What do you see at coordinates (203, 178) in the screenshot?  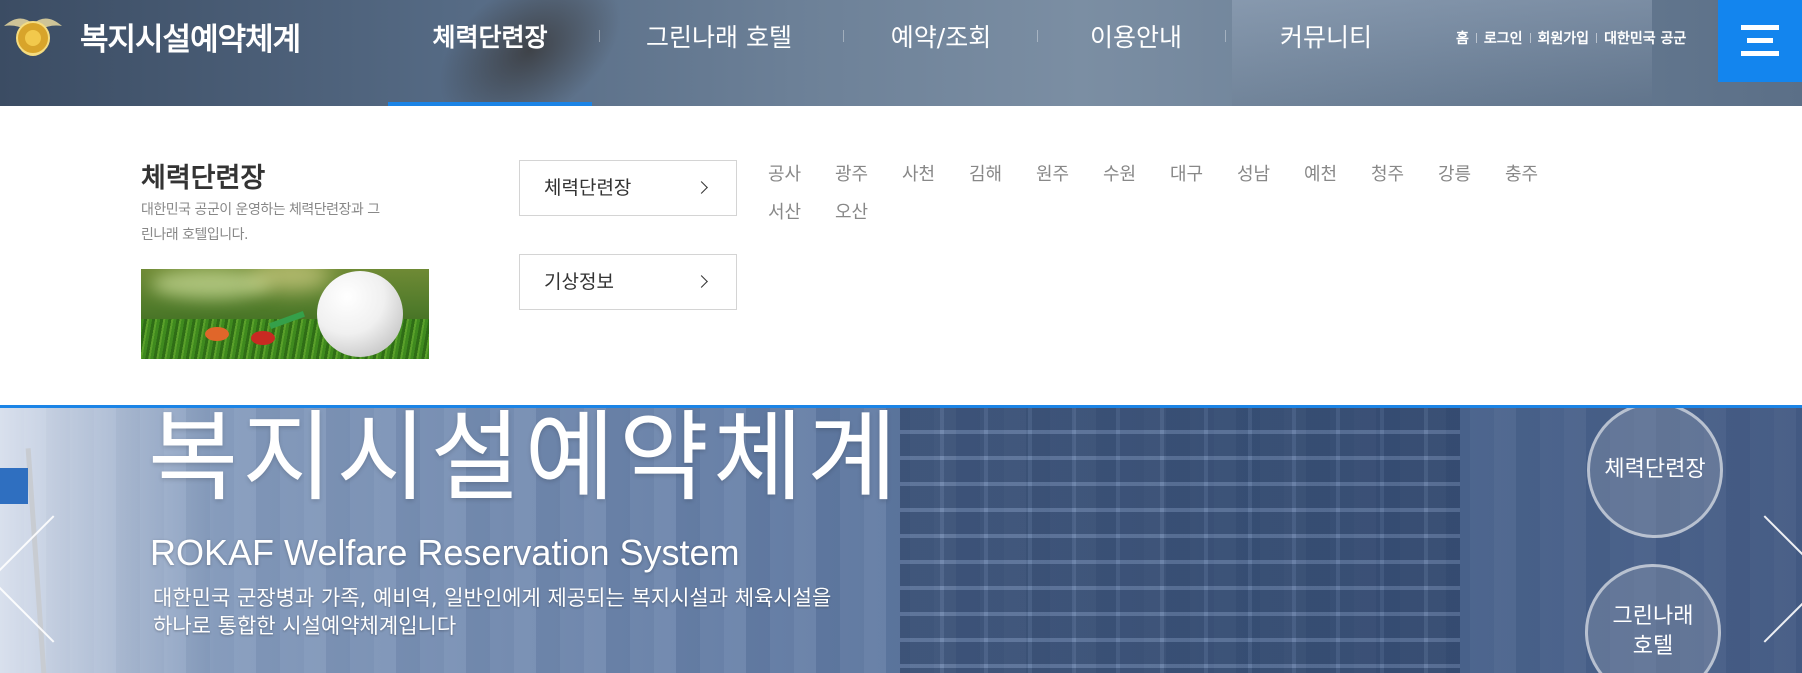 I see `dropdown-title: 체력단련장` at bounding box center [203, 178].